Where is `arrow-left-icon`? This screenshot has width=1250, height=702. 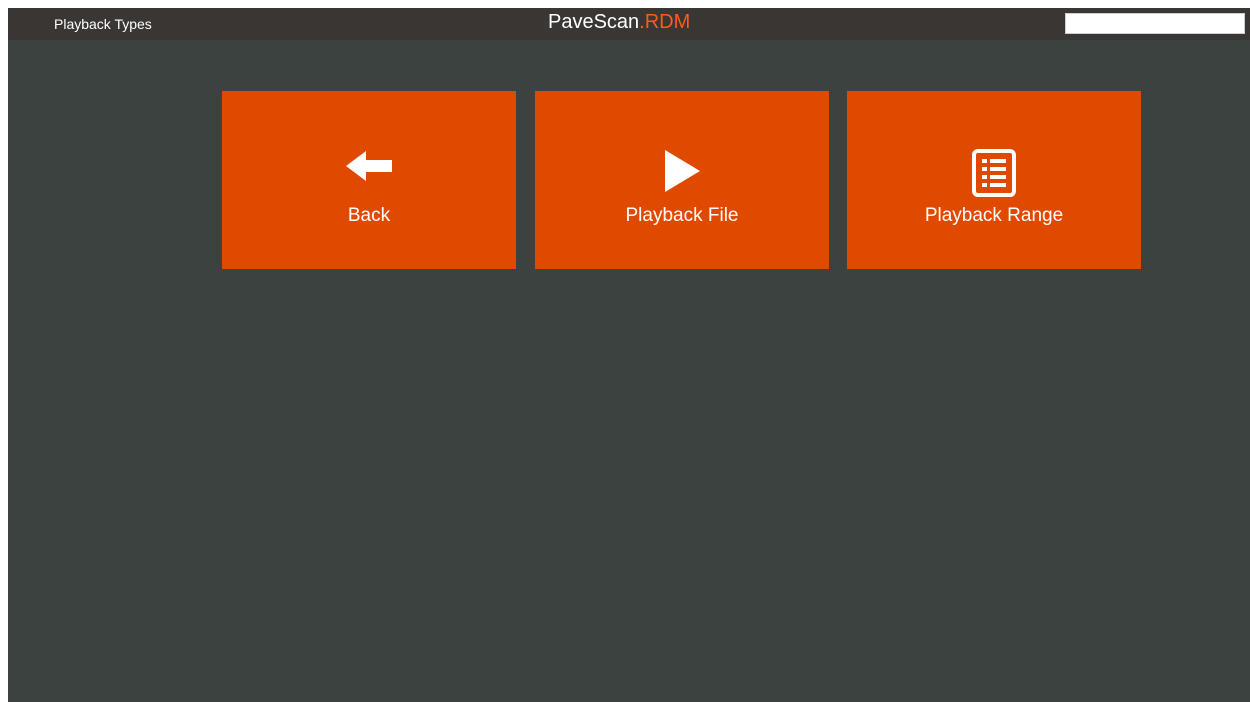
arrow-left-icon is located at coordinates (369, 172).